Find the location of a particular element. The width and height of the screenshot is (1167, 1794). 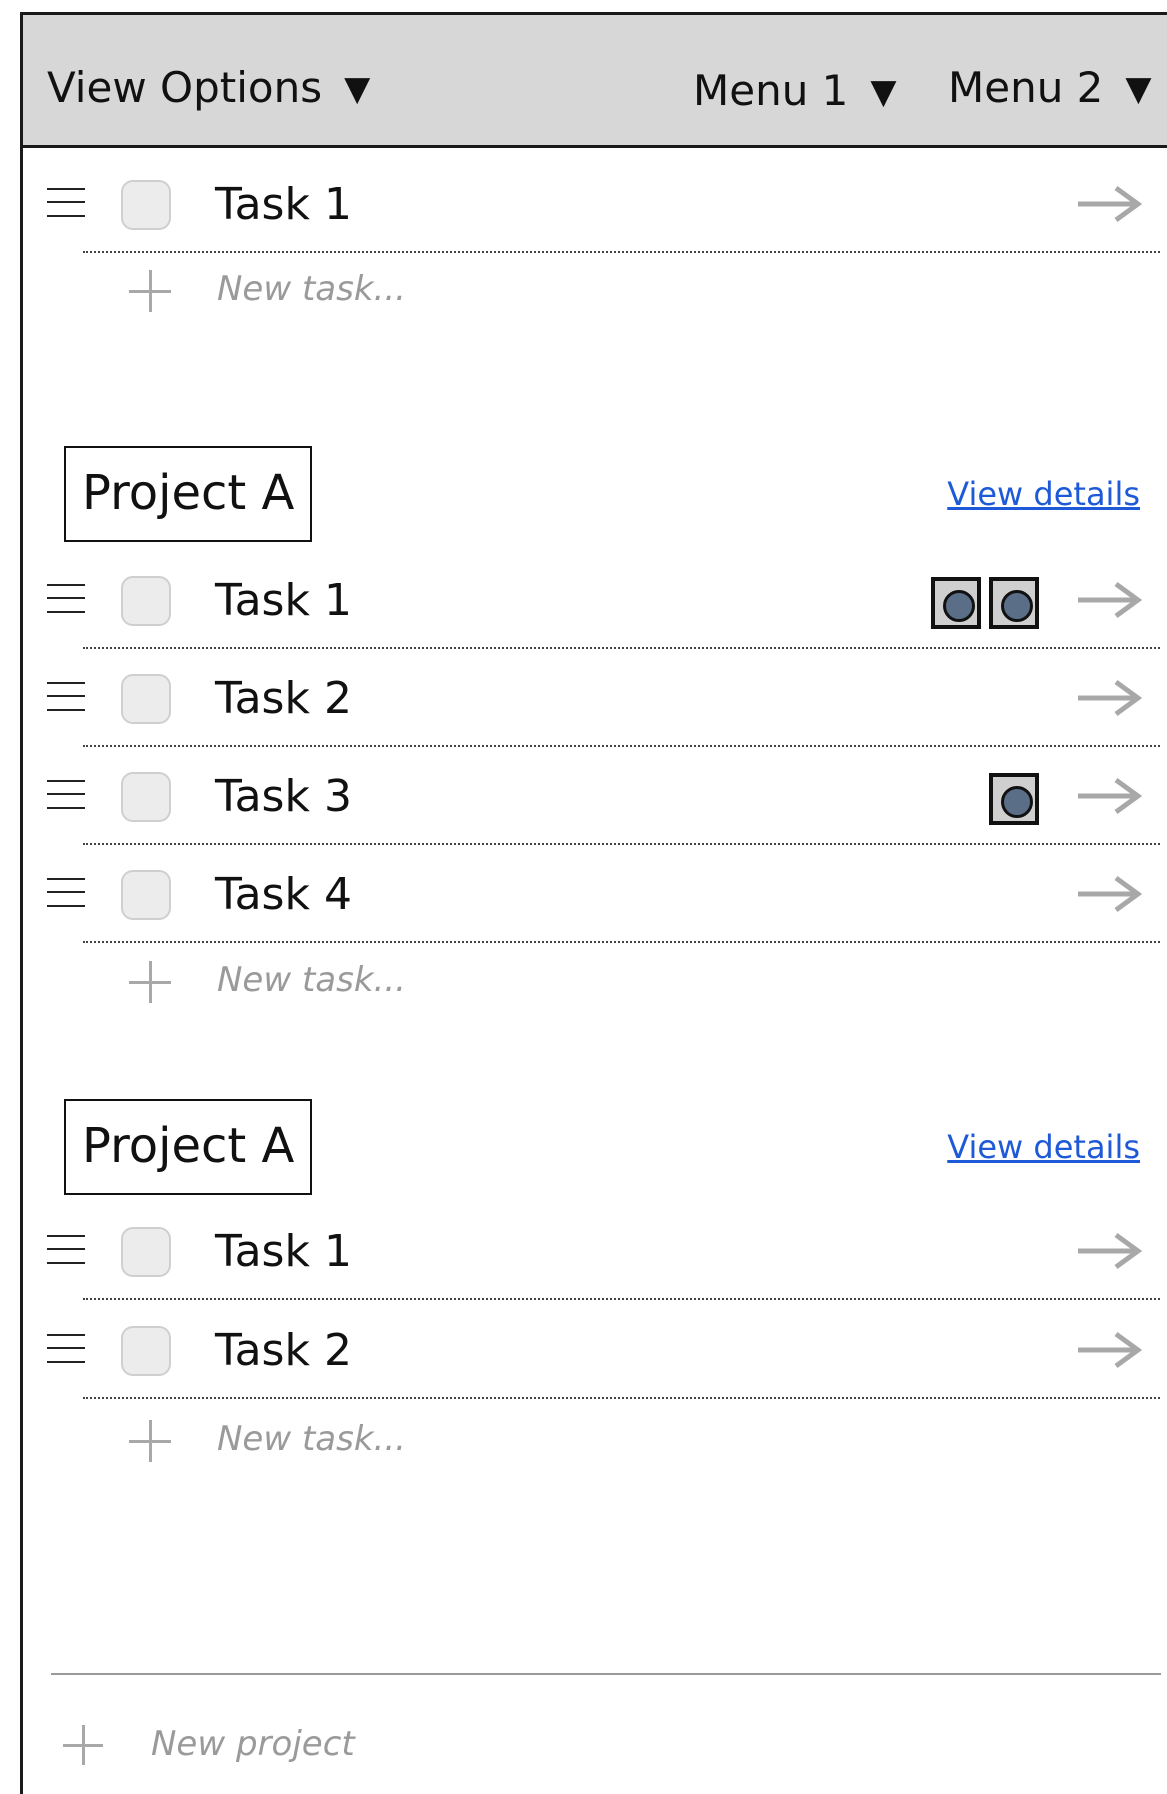

menu-2-label: Menu 2 is located at coordinates (1026, 87).